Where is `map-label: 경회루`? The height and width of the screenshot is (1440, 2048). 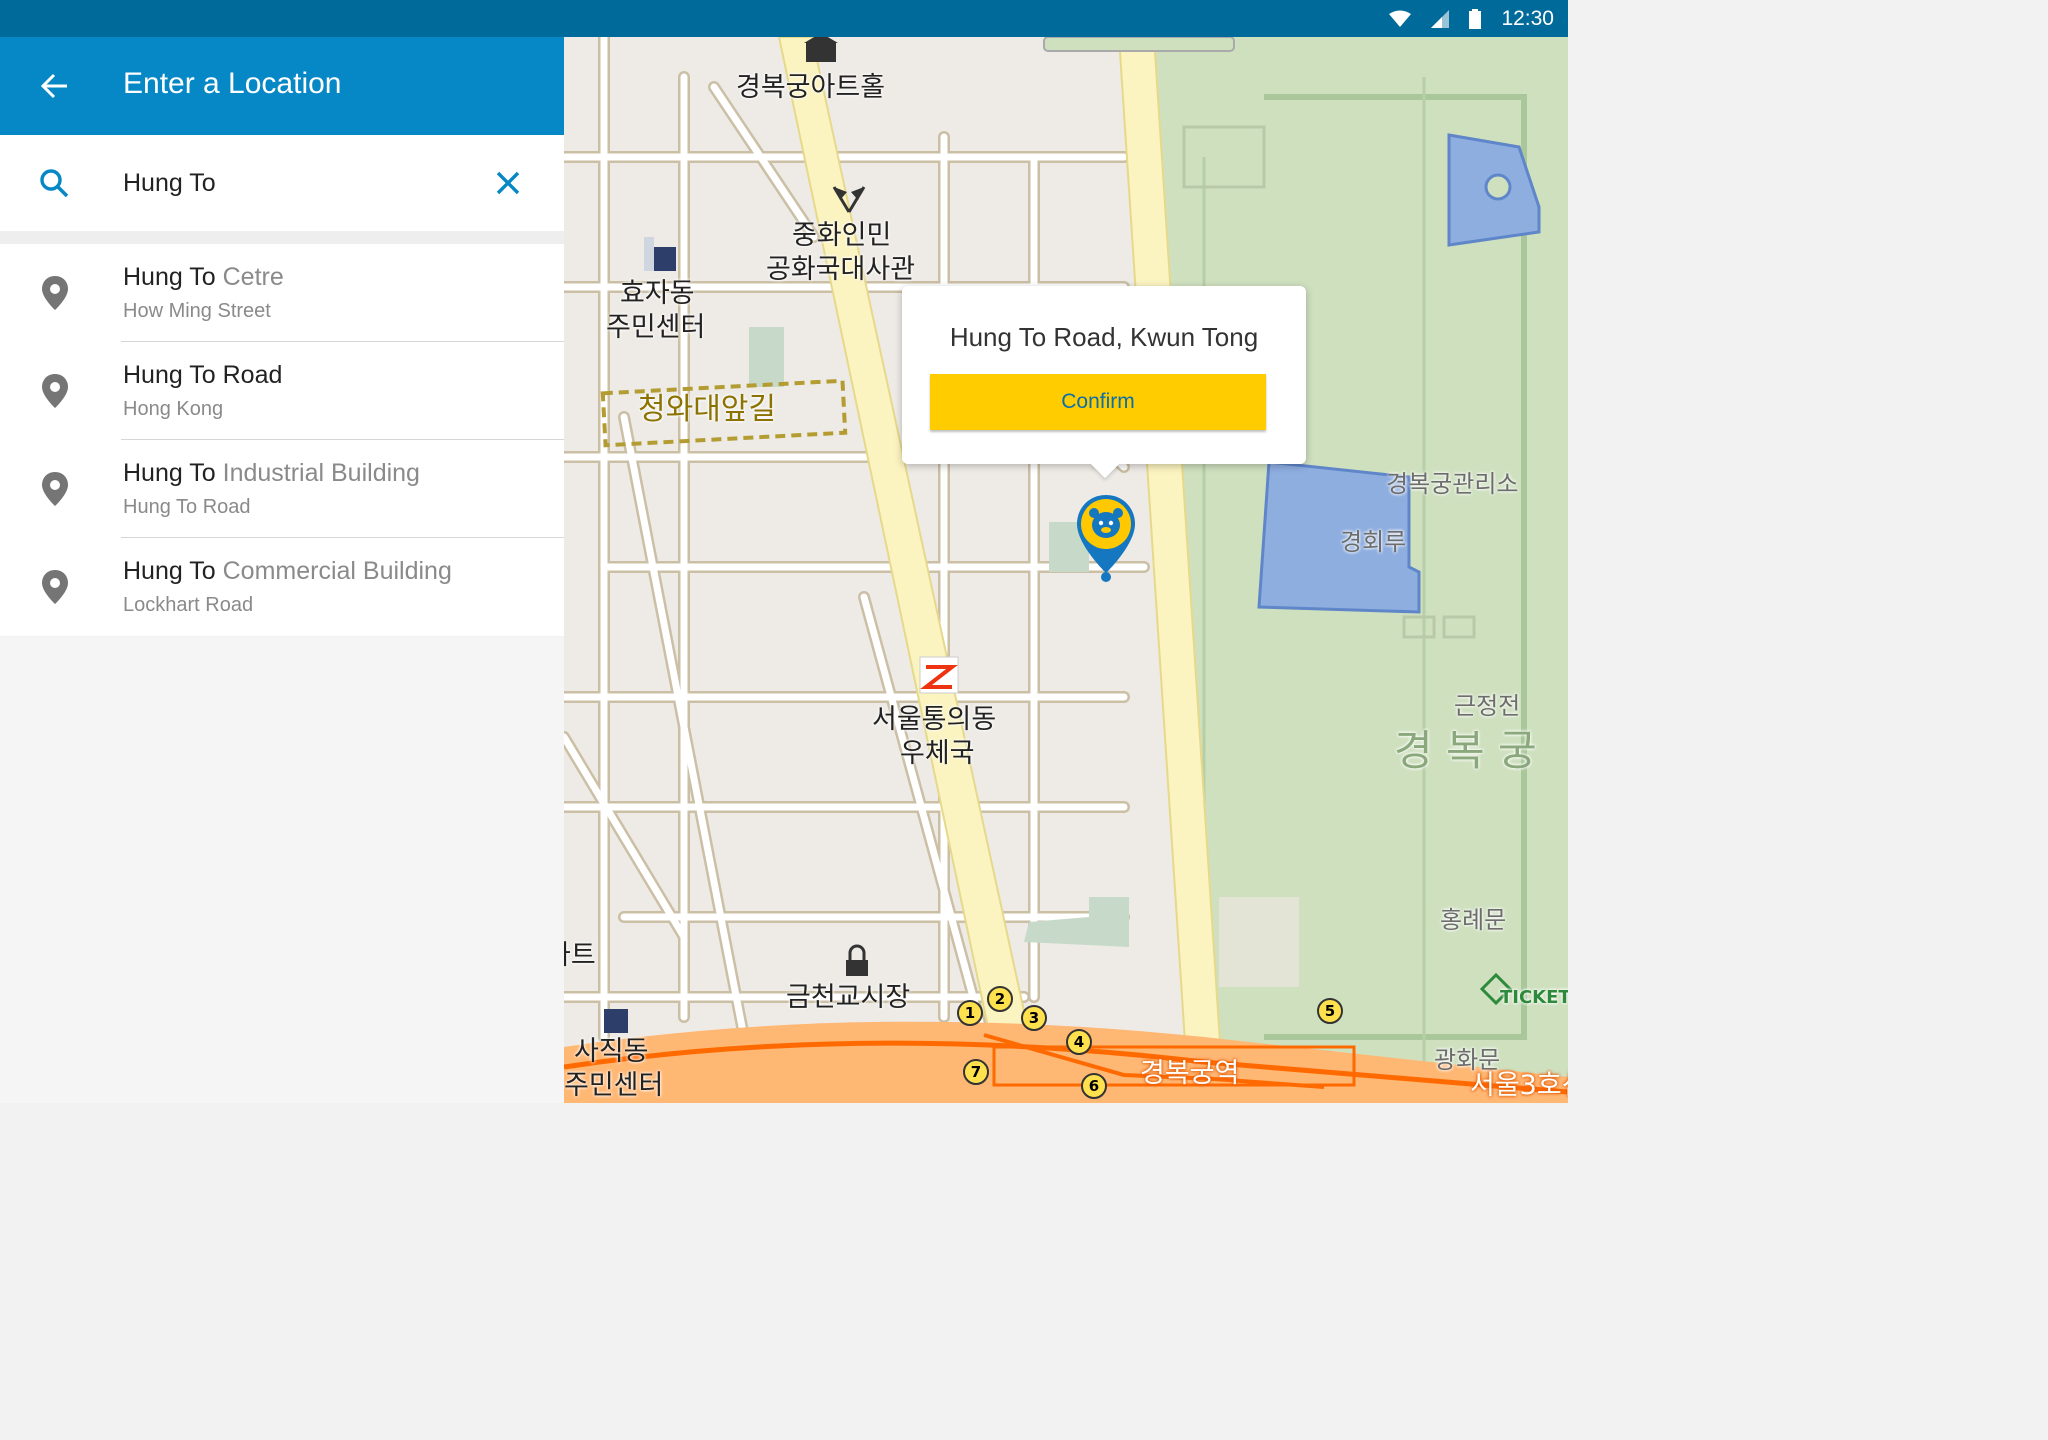
map-label: 경회루 is located at coordinates (1373, 542).